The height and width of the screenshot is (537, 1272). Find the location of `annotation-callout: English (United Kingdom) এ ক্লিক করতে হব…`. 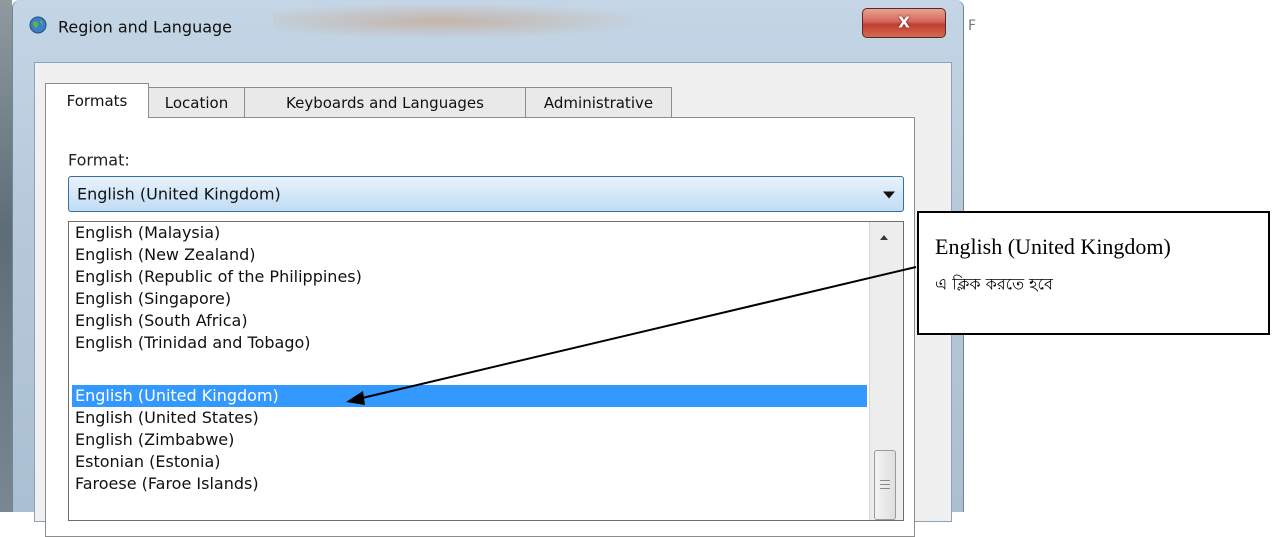

annotation-callout: English (United Kingdom) এ ক্লিক করতে হব… is located at coordinates (1093, 273).